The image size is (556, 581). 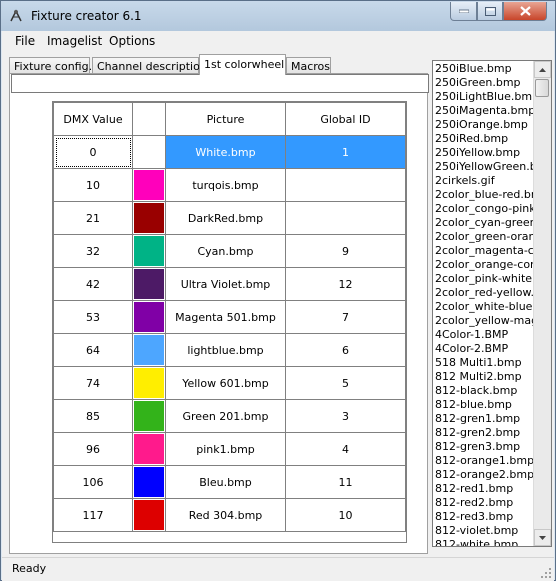 I want to click on list-item: 250iBlue.bmp, so click(x=486, y=69).